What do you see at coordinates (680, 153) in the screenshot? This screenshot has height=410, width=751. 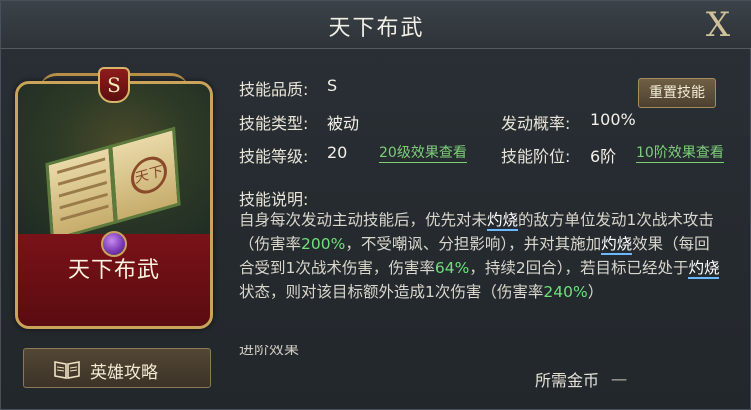 I see `stage-effect-link: 10阶效果查看` at bounding box center [680, 153].